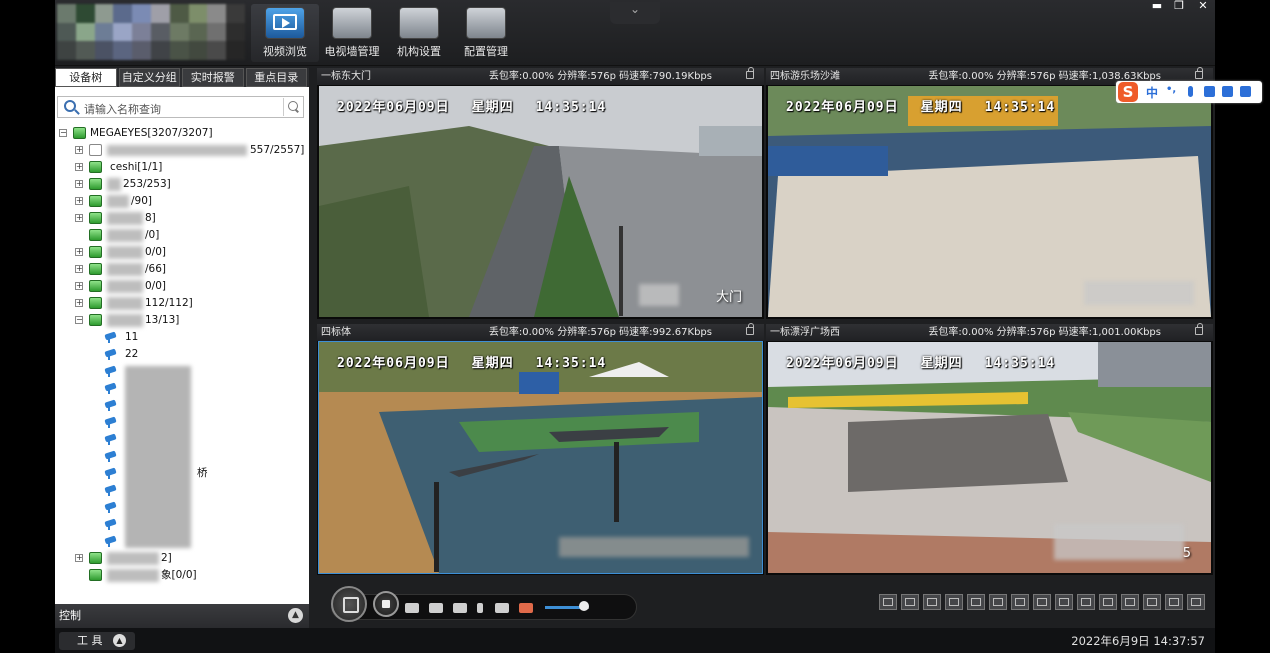 This screenshot has width=1270, height=653. Describe the element at coordinates (386, 604) in the screenshot. I see `stop-button` at that location.